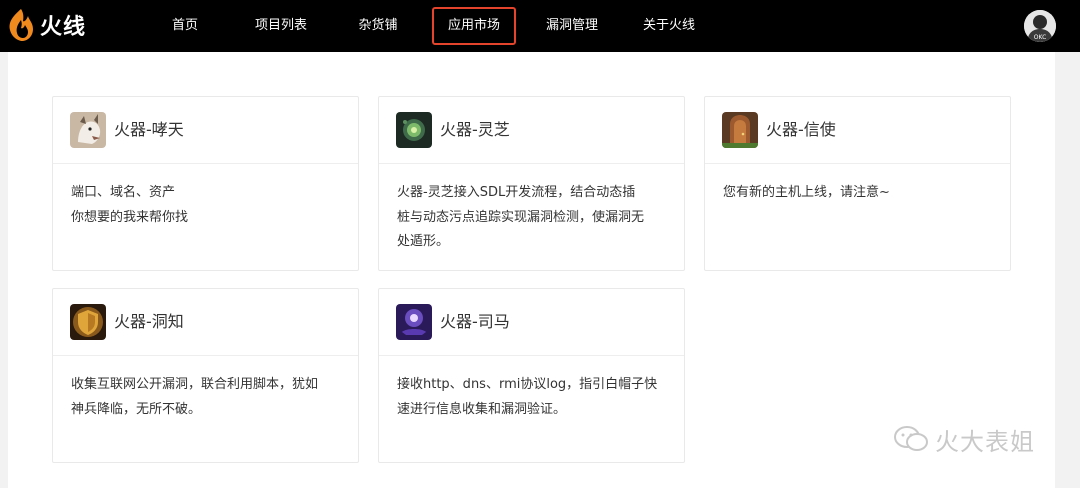 The image size is (1080, 488). I want to click on nav-item-vuln-management: 漏洞管理, so click(572, 26).